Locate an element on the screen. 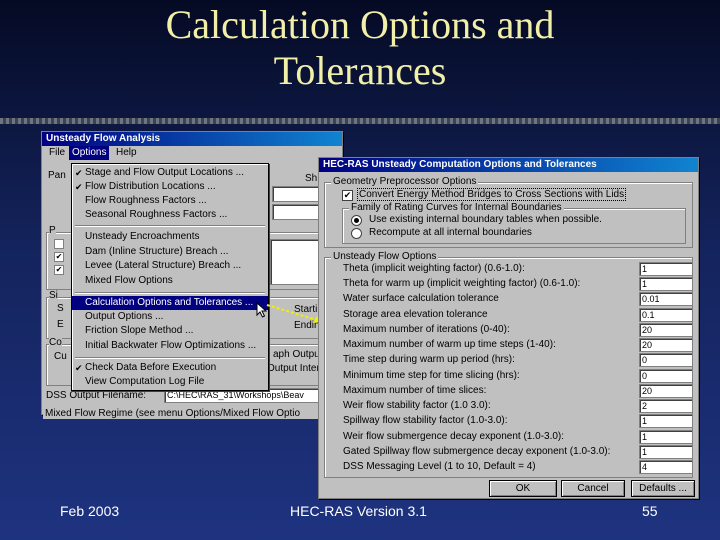  theta-input: 1 is located at coordinates (666, 269).